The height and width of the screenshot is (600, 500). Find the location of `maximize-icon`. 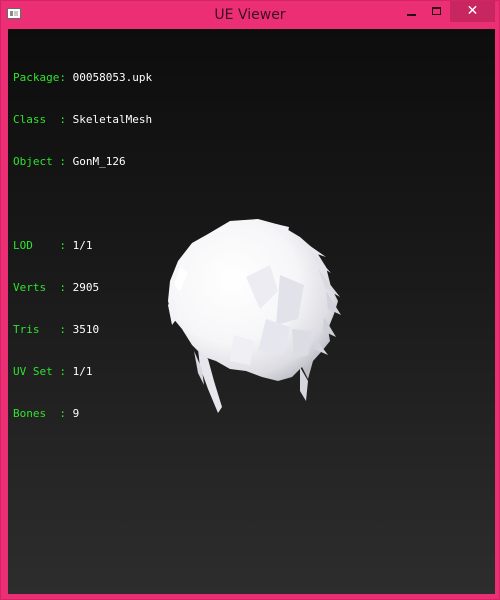

maximize-icon is located at coordinates (436, 11).